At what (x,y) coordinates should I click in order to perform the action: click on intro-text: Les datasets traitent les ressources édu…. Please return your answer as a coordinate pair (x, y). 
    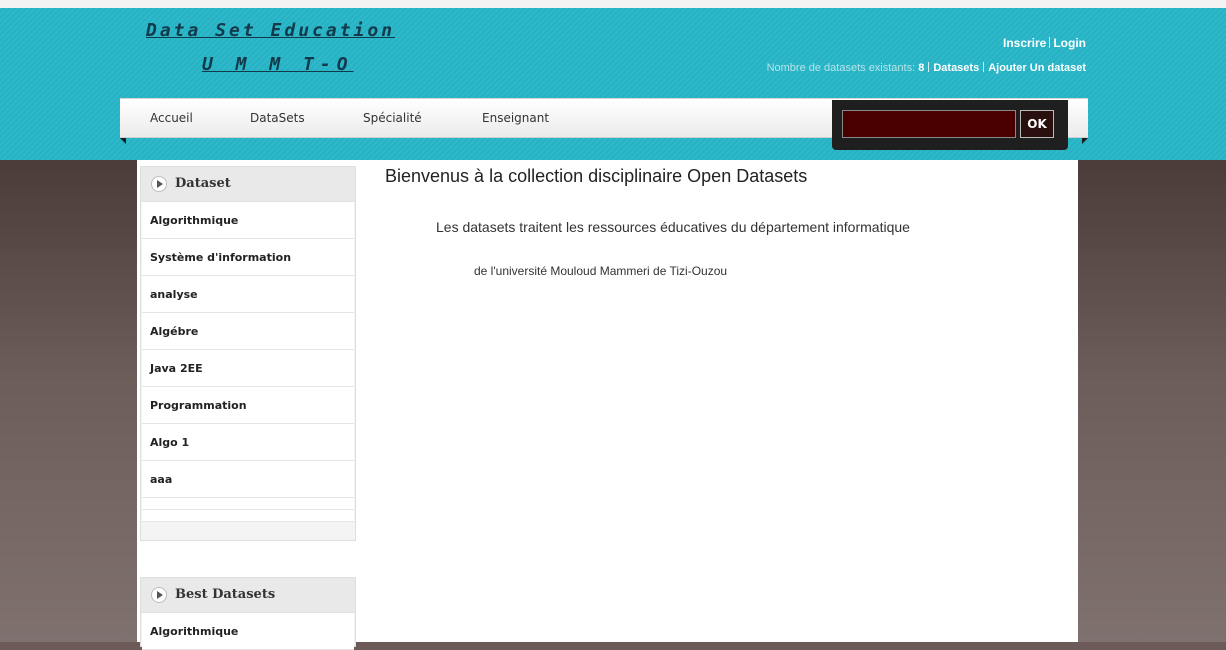
    Looking at the image, I should click on (673, 227).